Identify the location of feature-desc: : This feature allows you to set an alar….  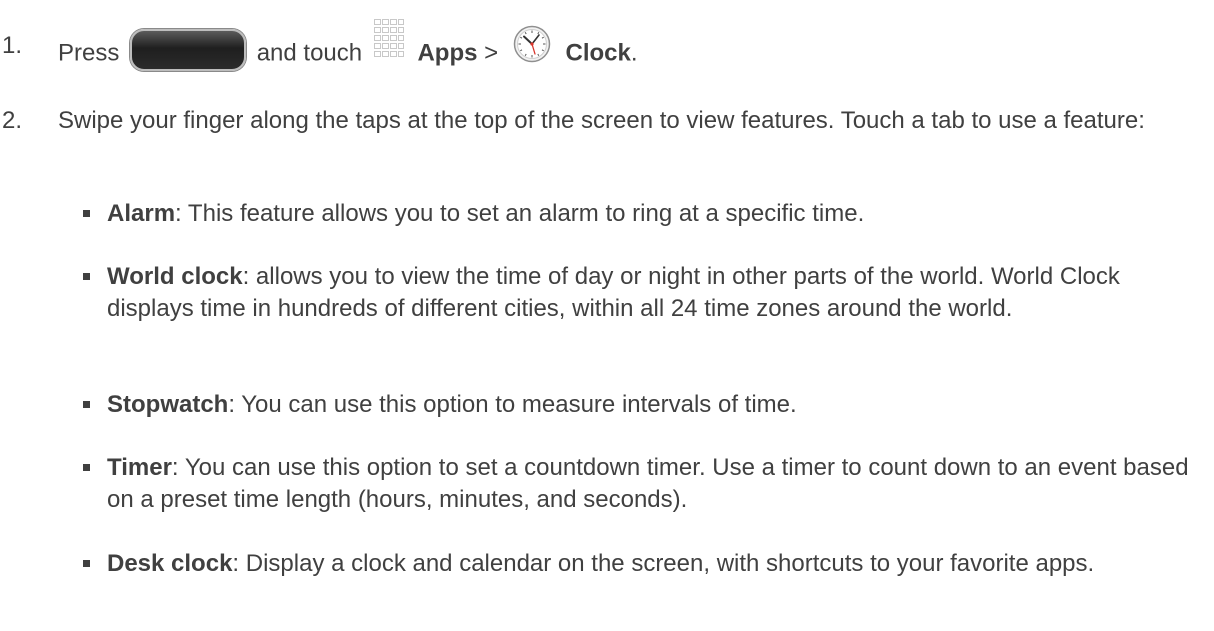
(520, 213).